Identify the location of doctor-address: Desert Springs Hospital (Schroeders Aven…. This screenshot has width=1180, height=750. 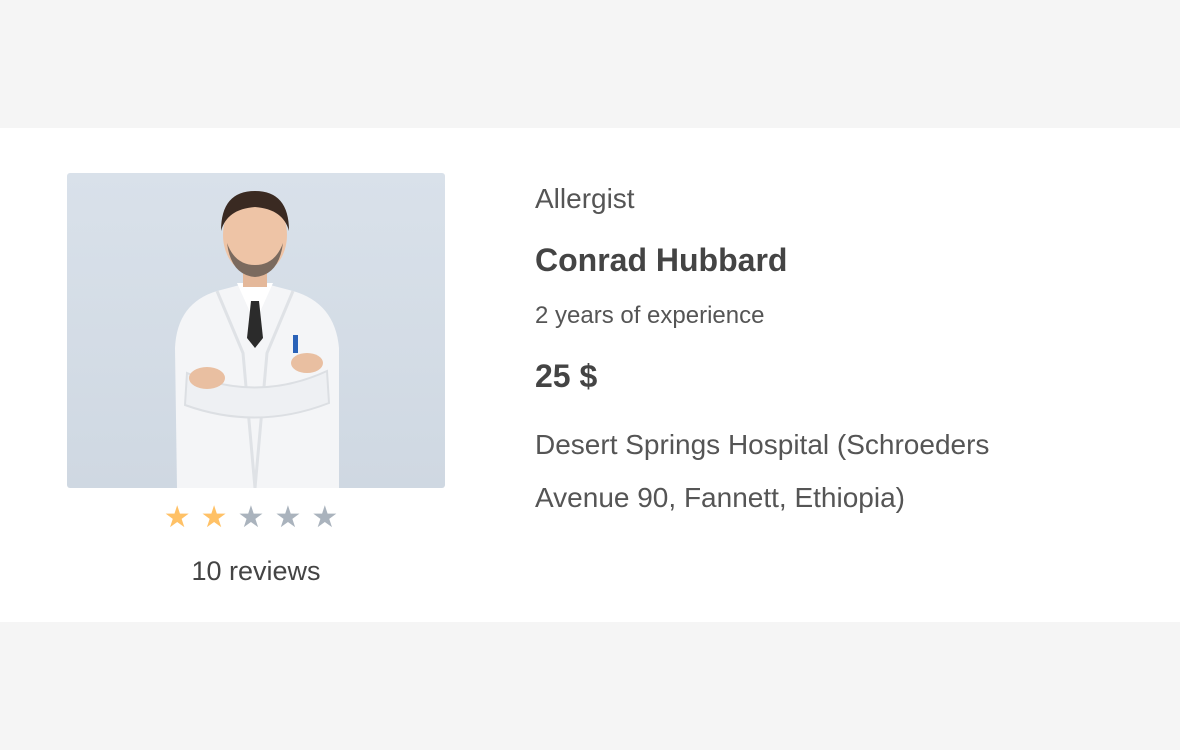
(762, 471).